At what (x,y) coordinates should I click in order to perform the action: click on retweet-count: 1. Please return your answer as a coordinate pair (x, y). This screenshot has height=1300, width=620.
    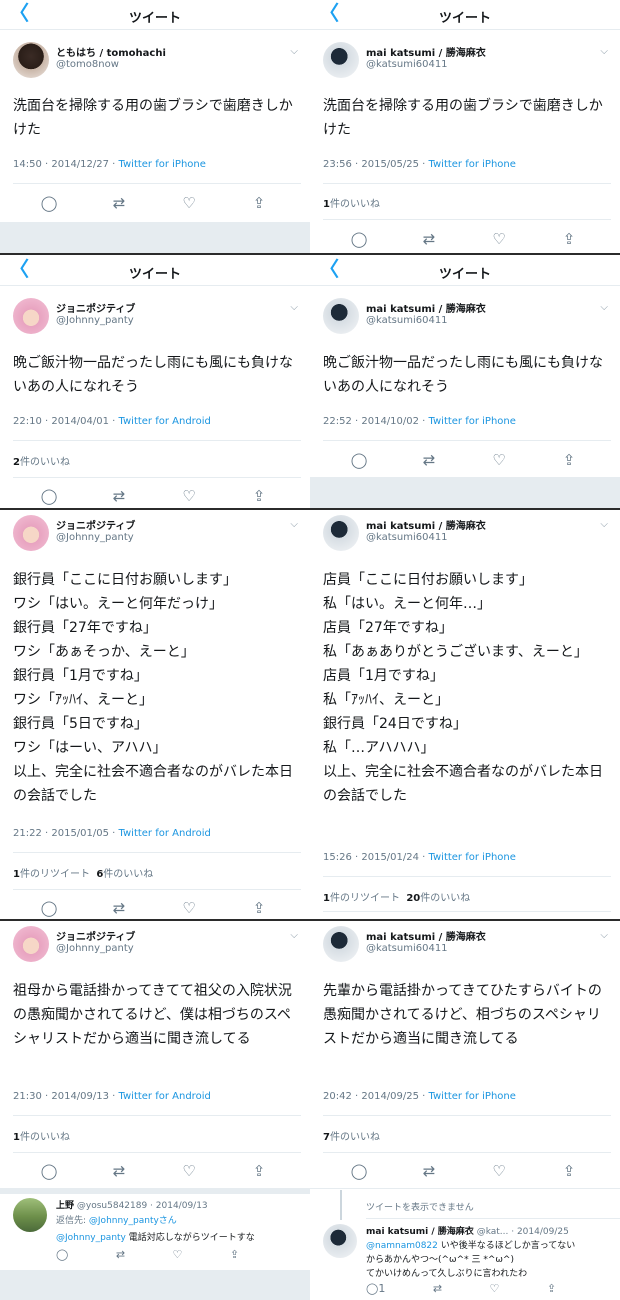
    Looking at the image, I should click on (16, 874).